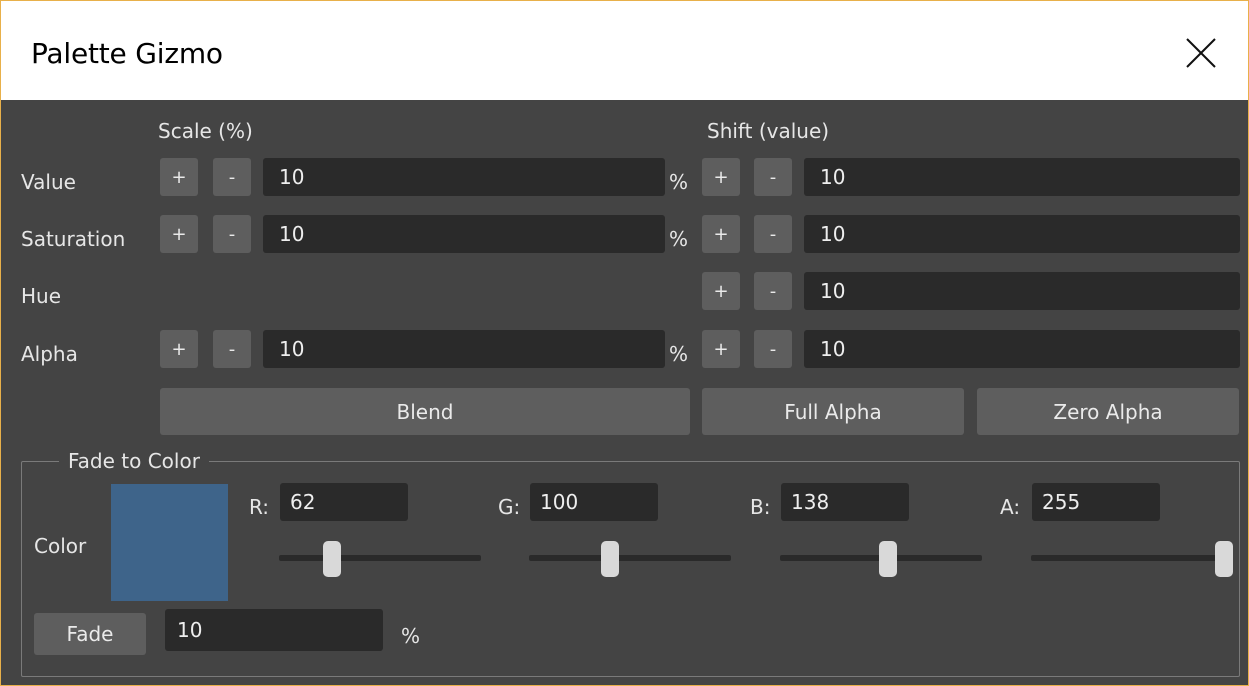 This screenshot has height=686, width=1249. Describe the element at coordinates (760, 507) in the screenshot. I see `b-channel-label: B:` at that location.